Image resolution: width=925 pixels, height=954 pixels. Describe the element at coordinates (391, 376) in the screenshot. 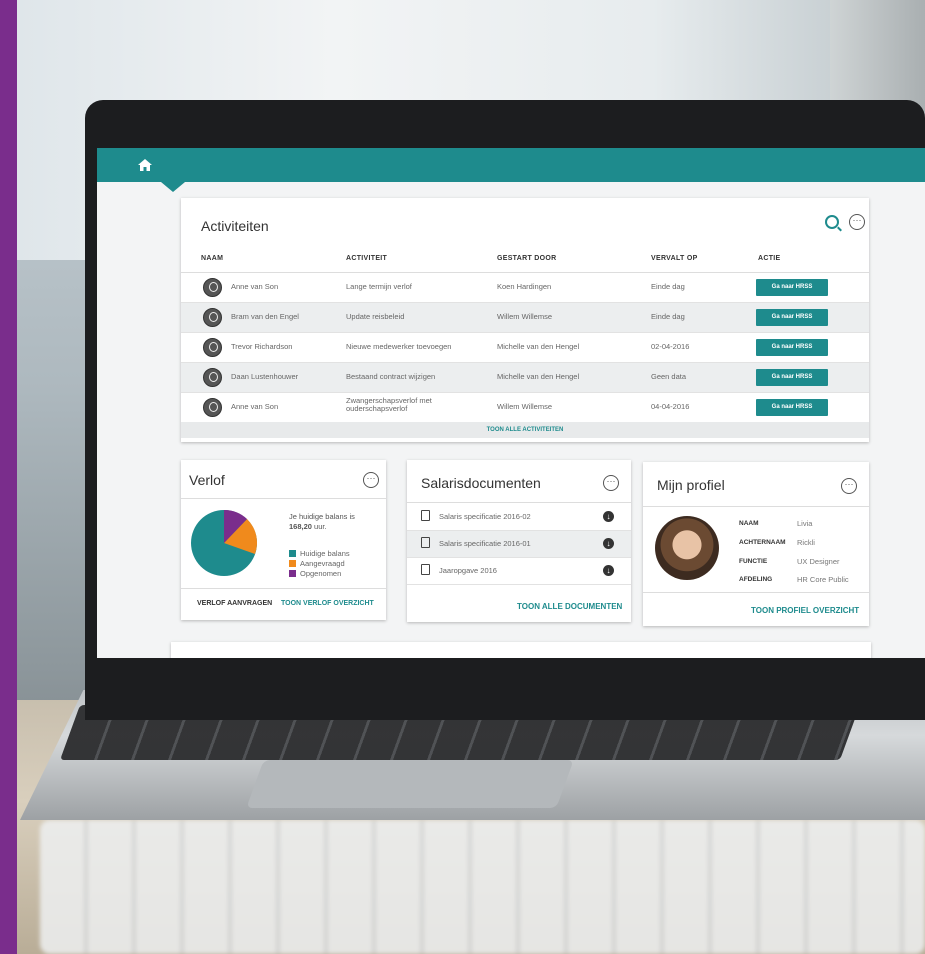

I see `row-activiteit: Bestaand contract wijzigen` at that location.